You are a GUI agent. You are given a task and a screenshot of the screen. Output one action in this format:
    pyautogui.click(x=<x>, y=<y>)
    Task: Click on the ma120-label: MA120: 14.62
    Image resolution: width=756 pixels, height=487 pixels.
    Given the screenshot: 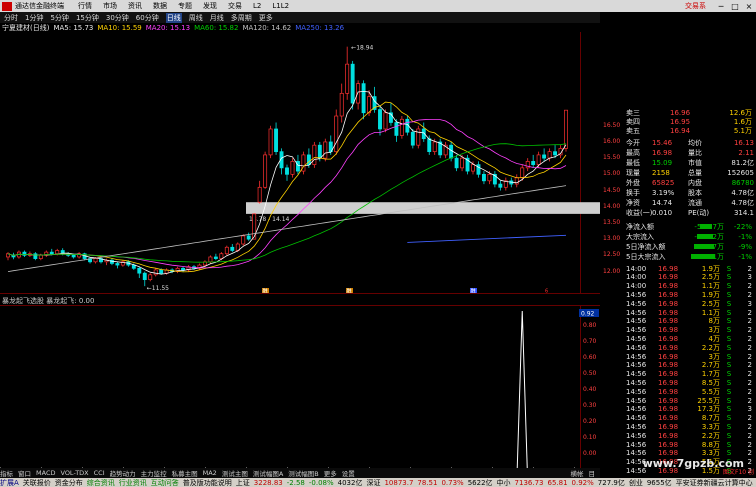 What is the action you would take?
    pyautogui.click(x=267, y=27)
    